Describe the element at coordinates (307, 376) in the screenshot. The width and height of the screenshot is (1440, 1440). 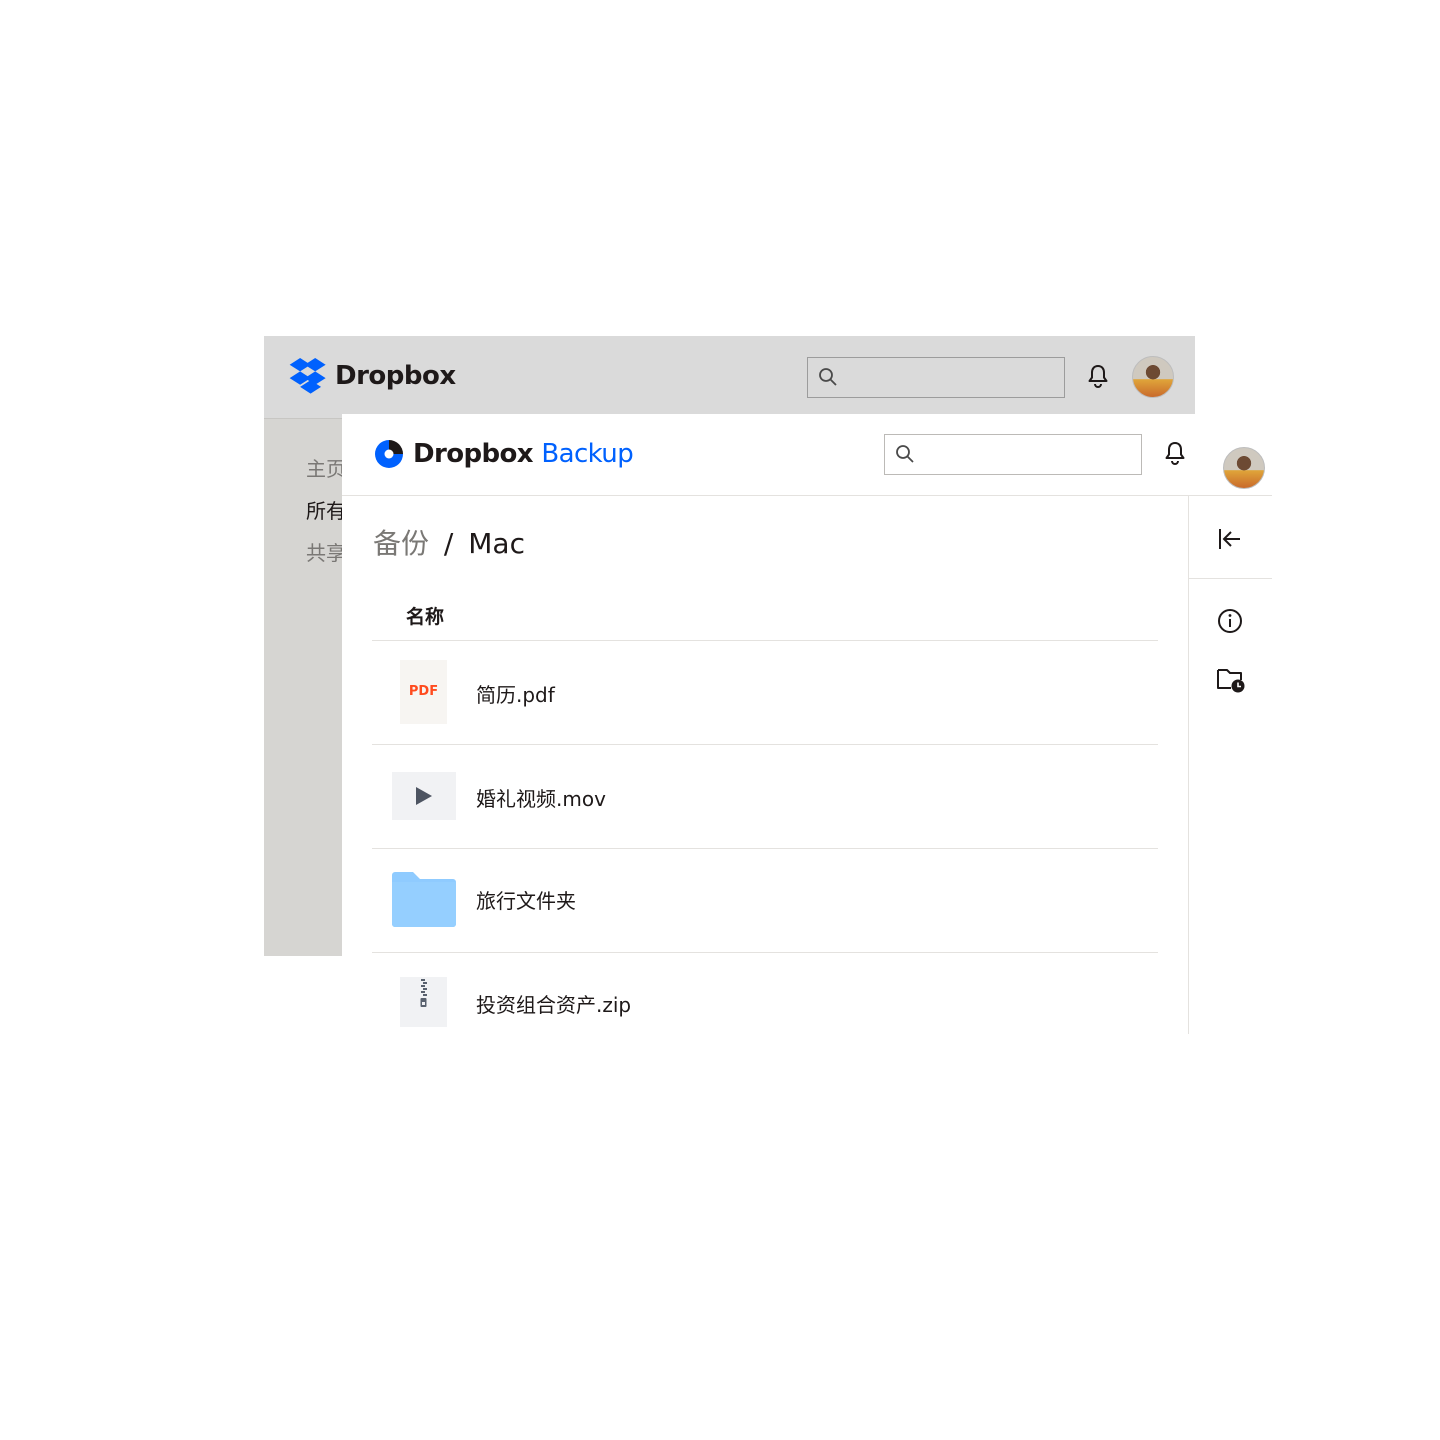
I see `dropbox-logo-icon` at that location.